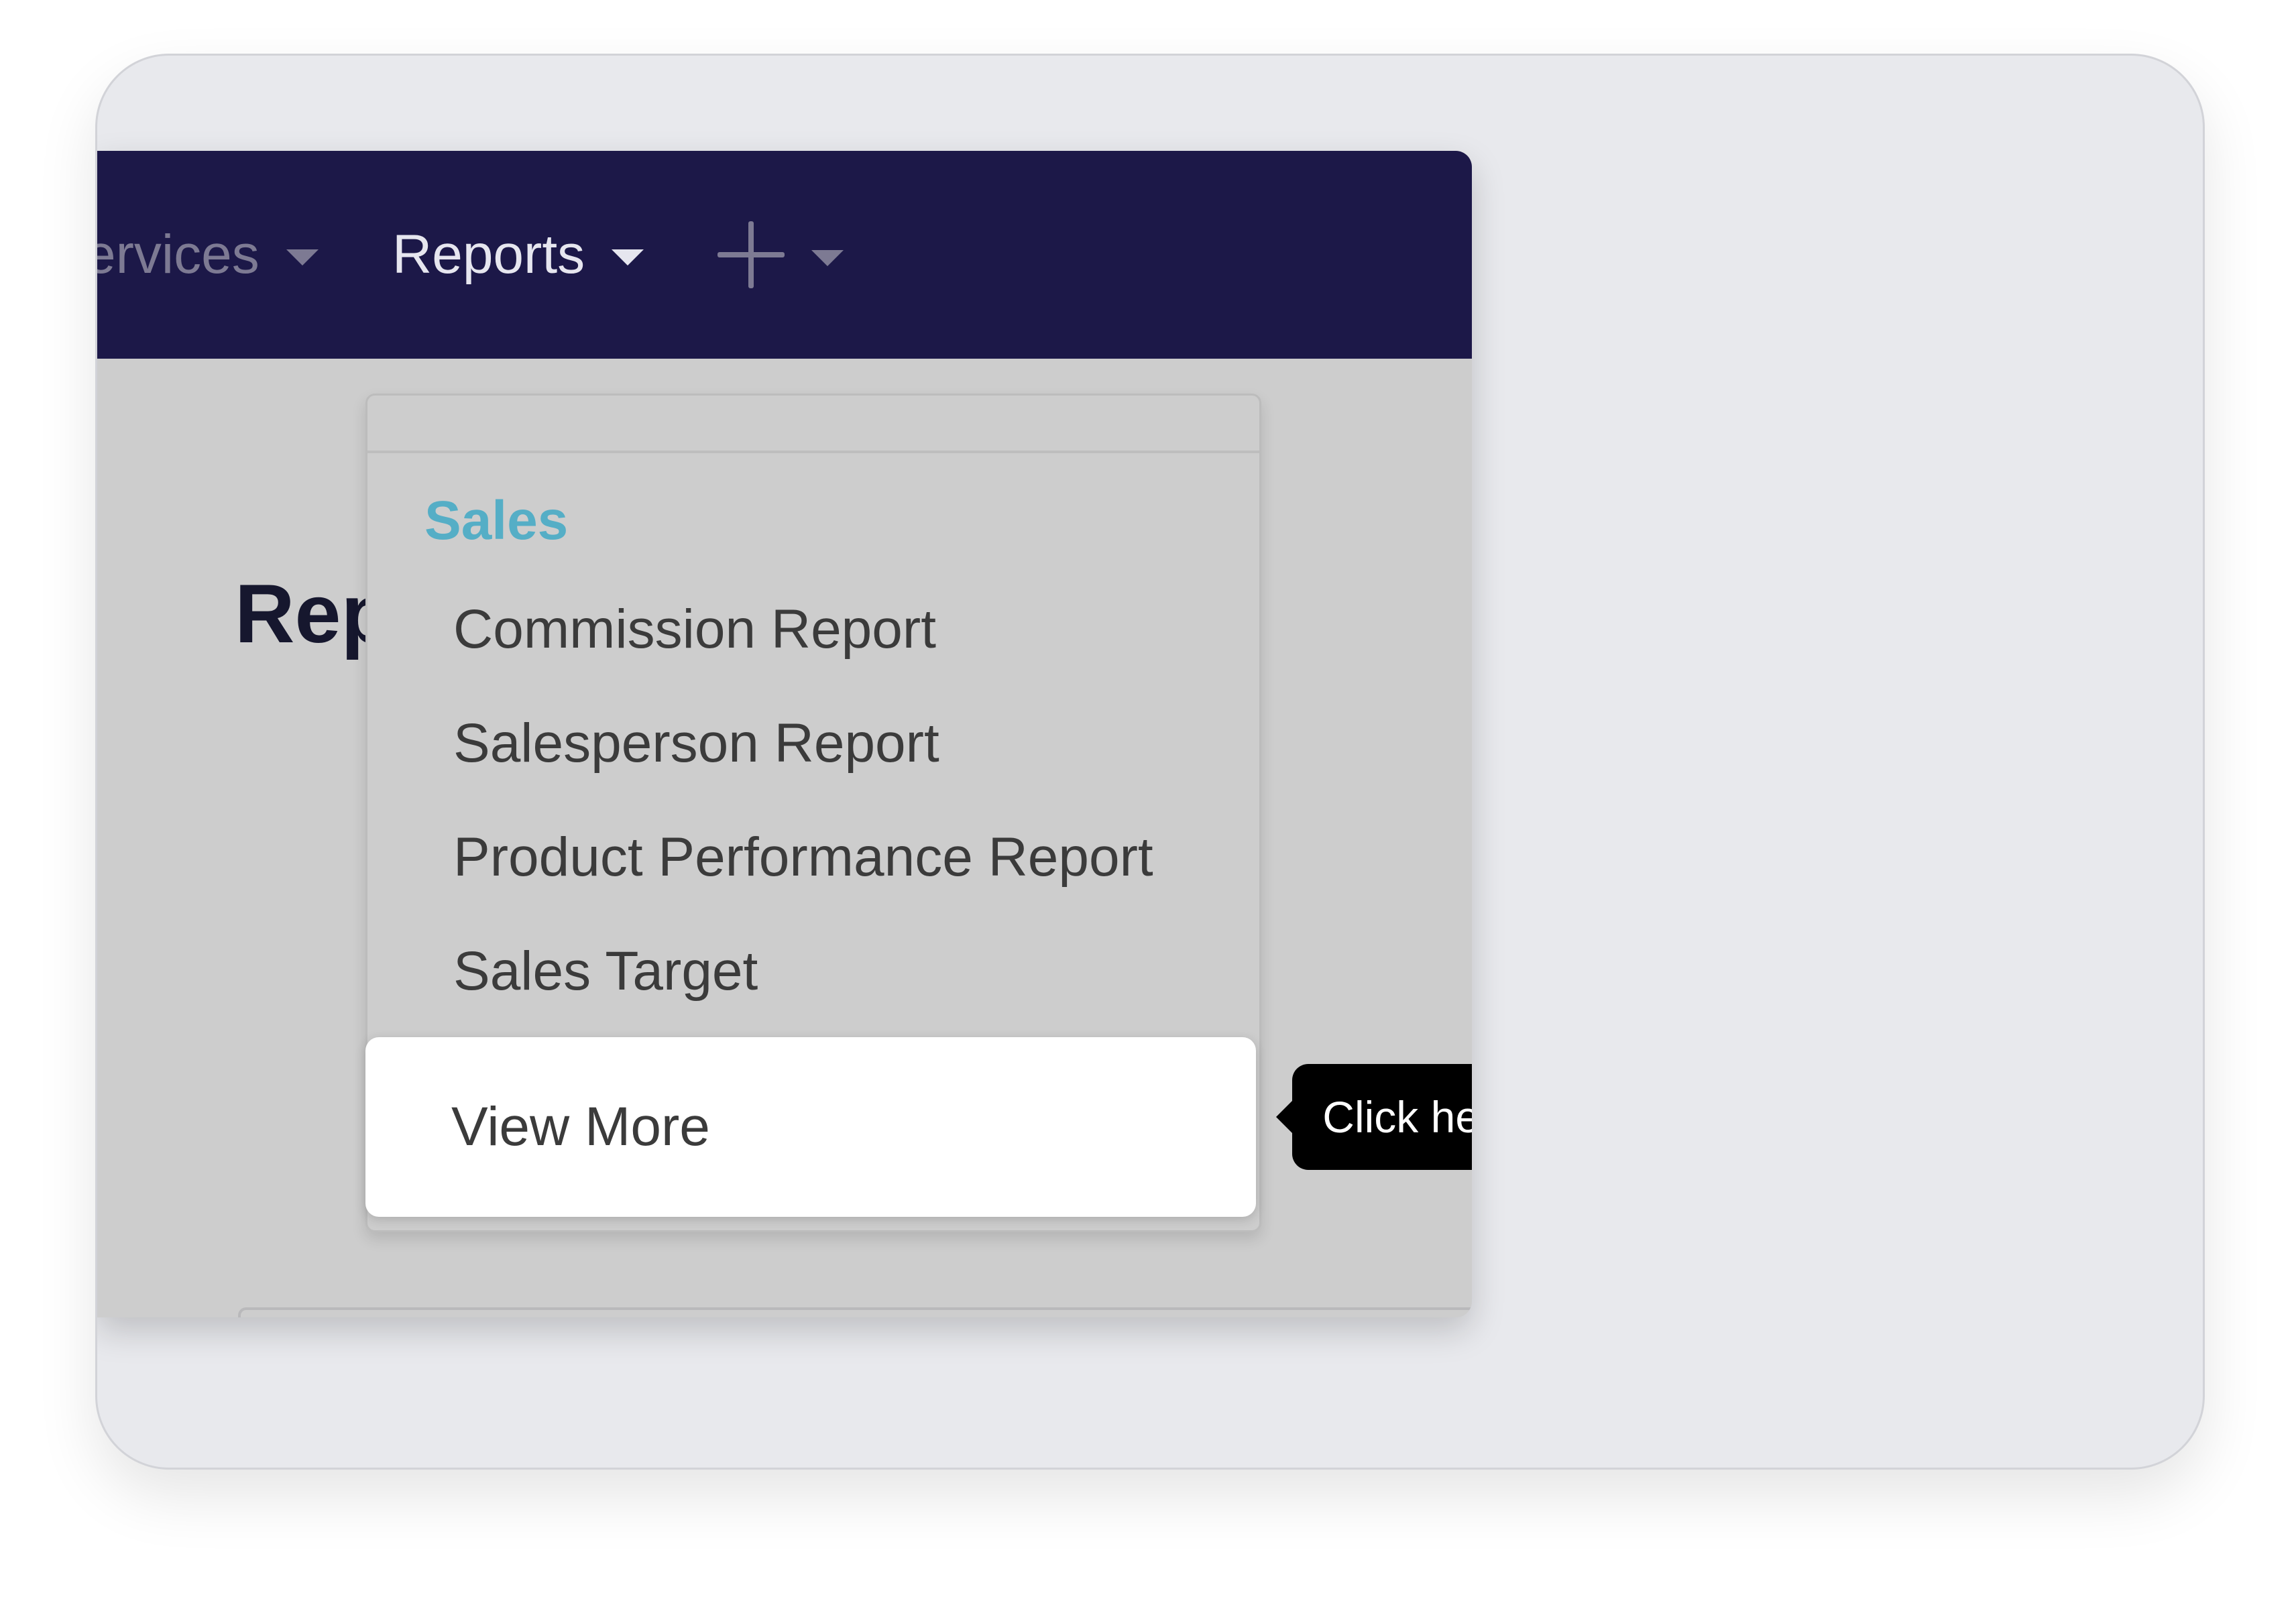 This screenshot has height=1601, width=2296. I want to click on nav-services-menu: ervices, so click(208, 255).